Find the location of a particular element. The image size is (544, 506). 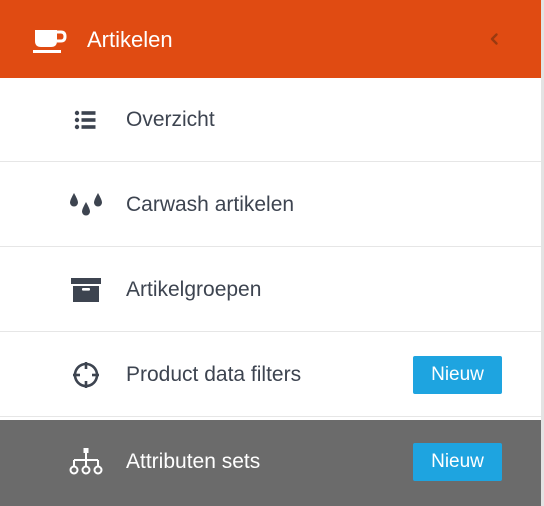

coffee-cup-icon is located at coordinates (50, 41).